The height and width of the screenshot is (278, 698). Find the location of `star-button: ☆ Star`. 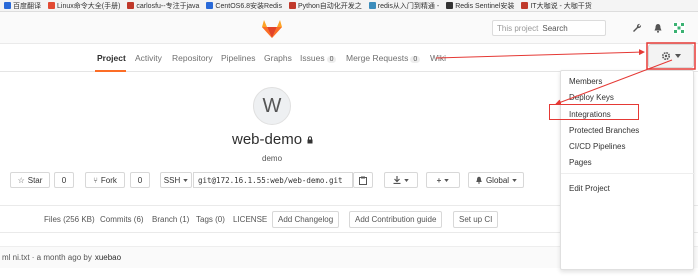

star-button: ☆ Star is located at coordinates (30, 180).